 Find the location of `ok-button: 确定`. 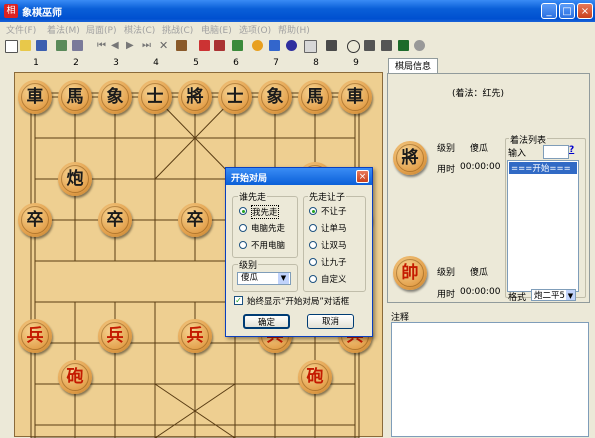

ok-button: 确定 is located at coordinates (266, 321).